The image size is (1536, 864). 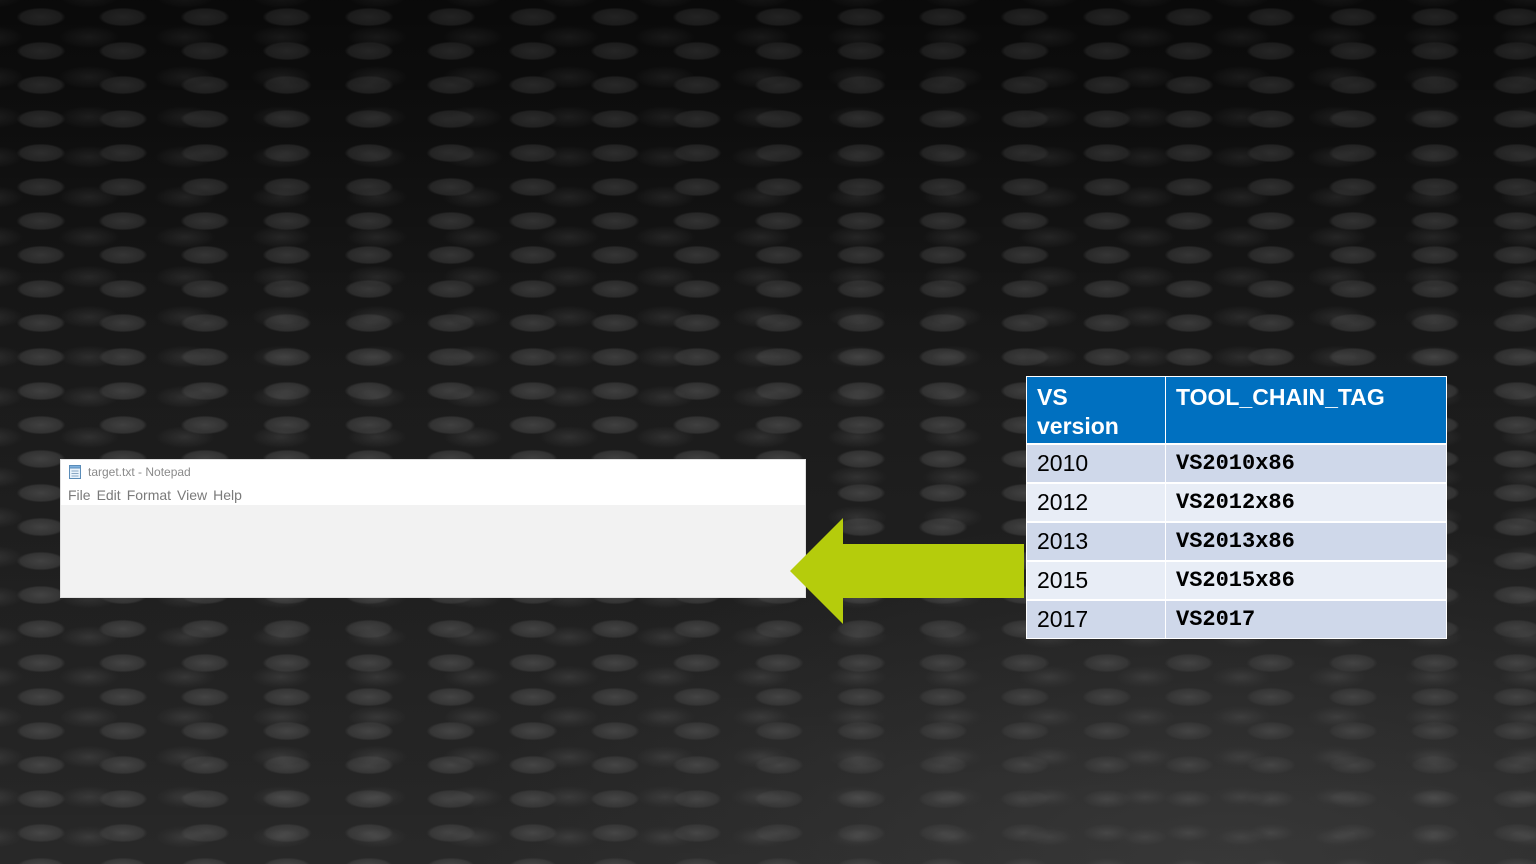 I want to click on cell-tag: VS2010x86, so click(x=1306, y=463).